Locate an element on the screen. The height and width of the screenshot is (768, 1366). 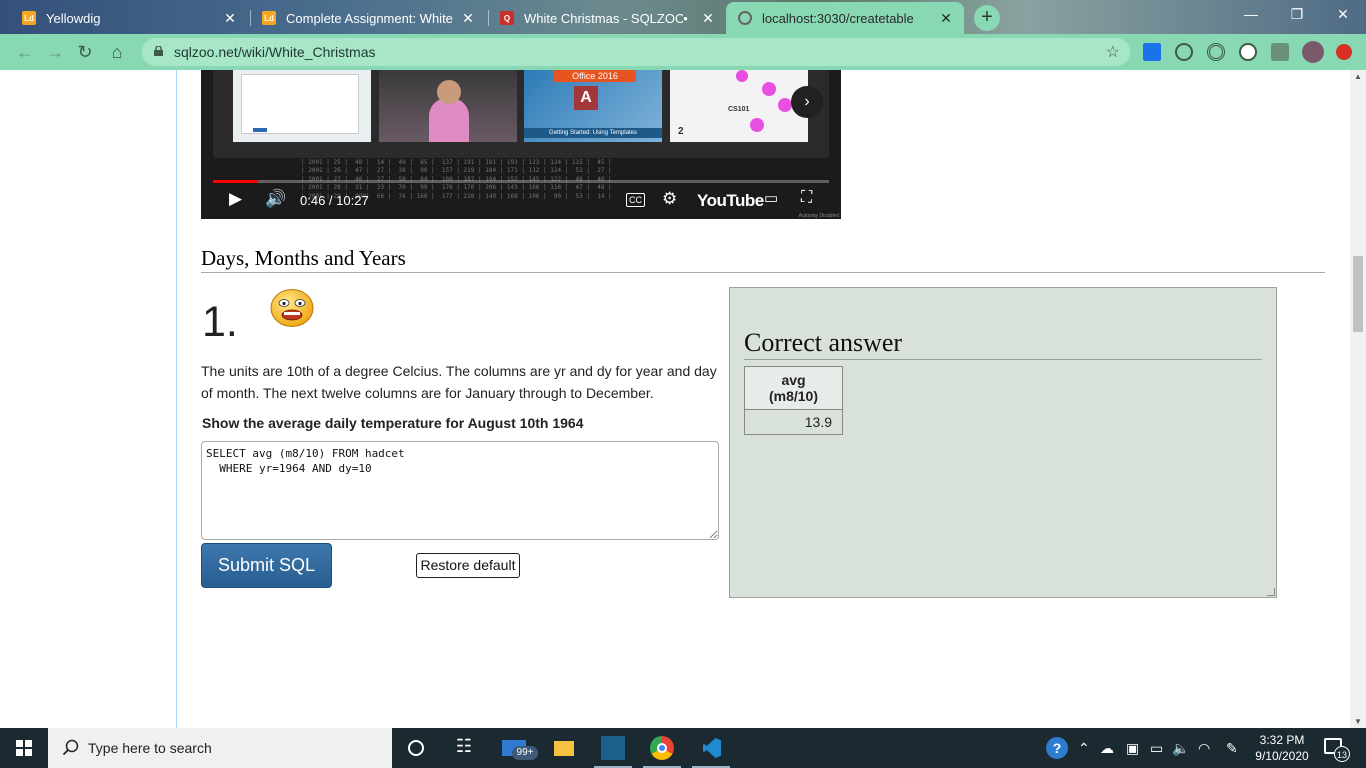
tab-sqlzoo: Q White Christmas - SQLZOO ● ✕ is located at coordinates (607, 18).